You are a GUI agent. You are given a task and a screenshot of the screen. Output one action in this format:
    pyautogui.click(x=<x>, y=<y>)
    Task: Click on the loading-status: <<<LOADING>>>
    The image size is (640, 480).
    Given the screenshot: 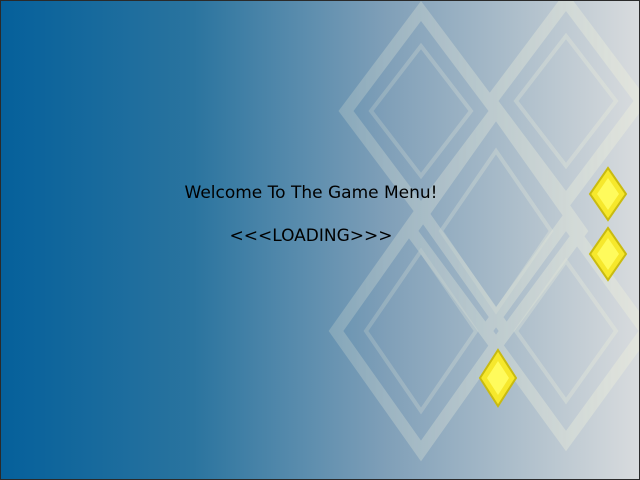 What is the action you would take?
    pyautogui.click(x=311, y=236)
    